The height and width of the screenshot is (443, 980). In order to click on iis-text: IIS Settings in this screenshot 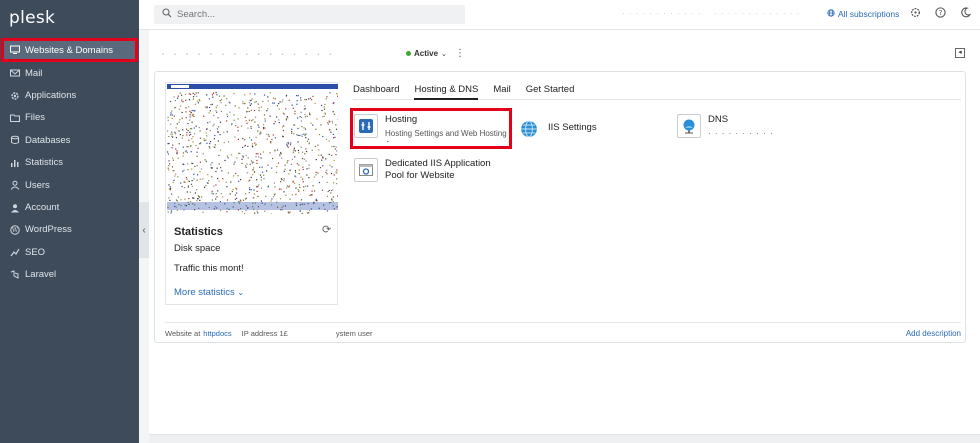, I will do `click(572, 125)`.